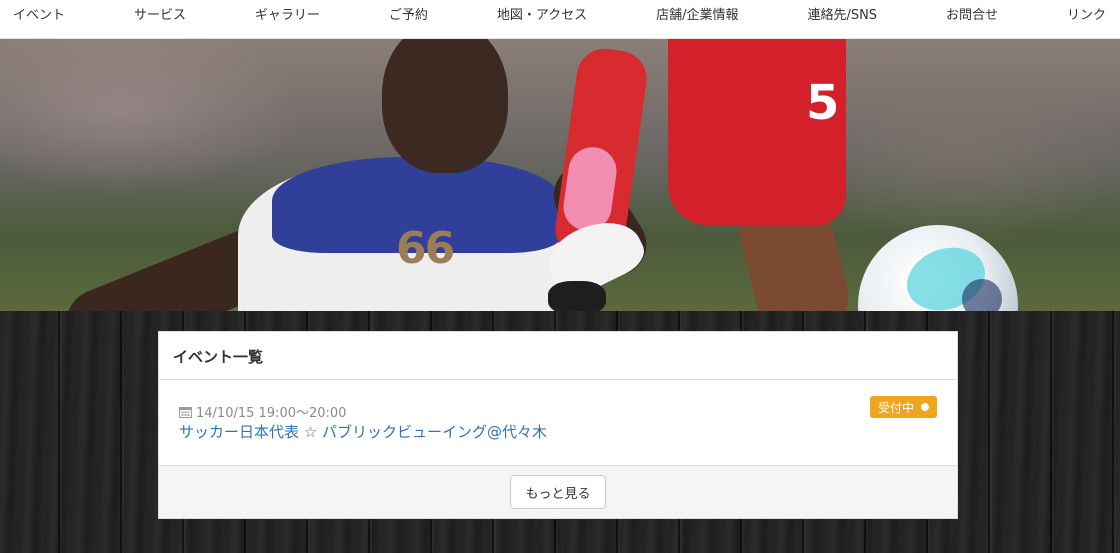 The image size is (1120, 553). Describe the element at coordinates (895, 407) in the screenshot. I see `status-badge-label: 受付中` at that location.